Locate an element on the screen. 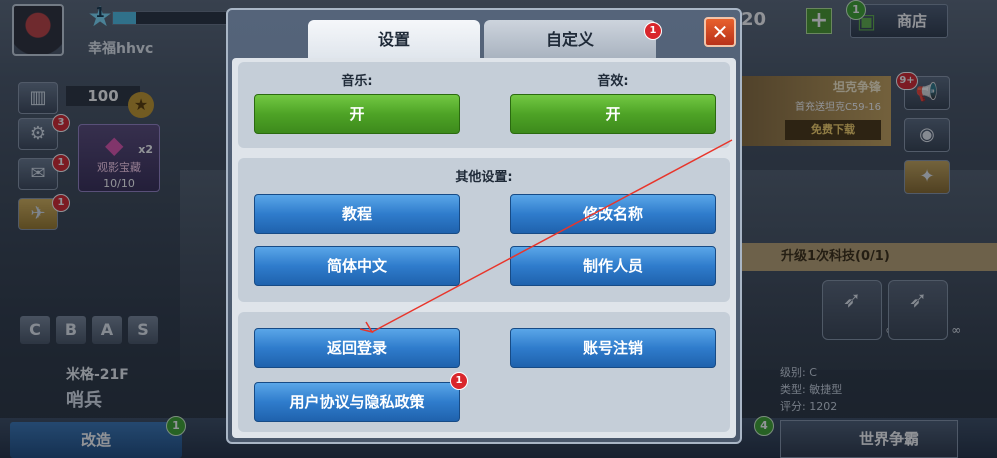  tutorial-button: 教程 is located at coordinates (357, 214).